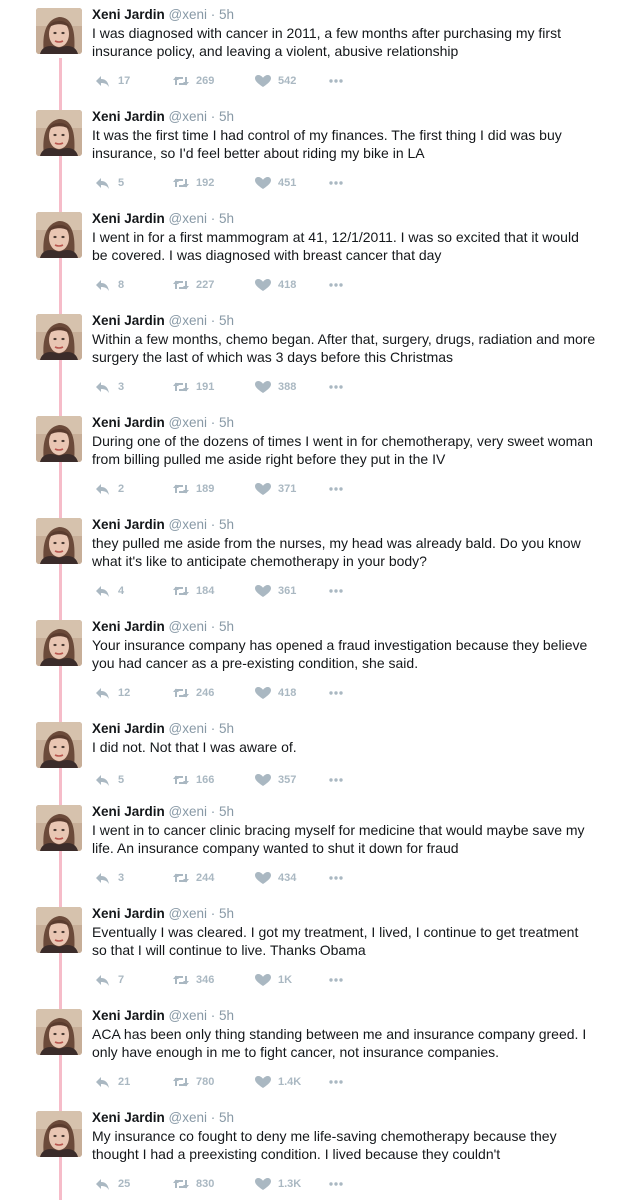 The height and width of the screenshot is (1200, 620). What do you see at coordinates (275, 387) in the screenshot?
I see `like-button: 388` at bounding box center [275, 387].